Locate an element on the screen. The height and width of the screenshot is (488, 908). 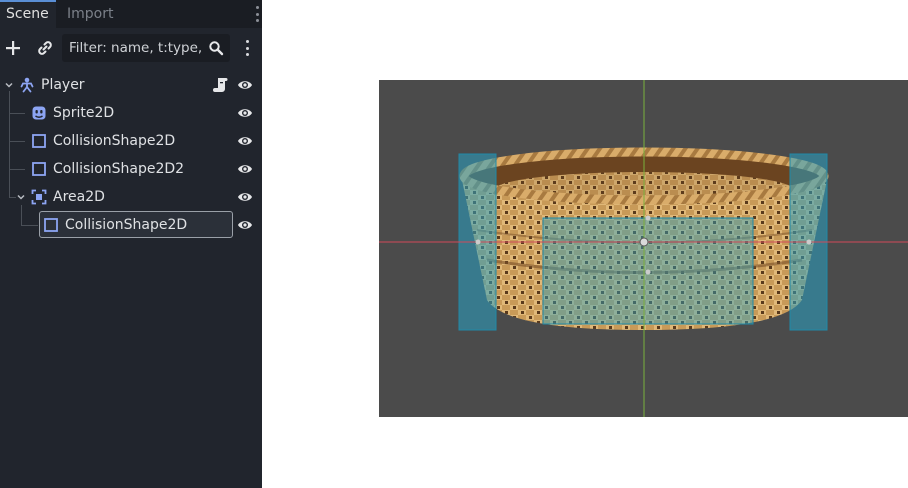
tree-item-label: Area2D is located at coordinates (79, 197).